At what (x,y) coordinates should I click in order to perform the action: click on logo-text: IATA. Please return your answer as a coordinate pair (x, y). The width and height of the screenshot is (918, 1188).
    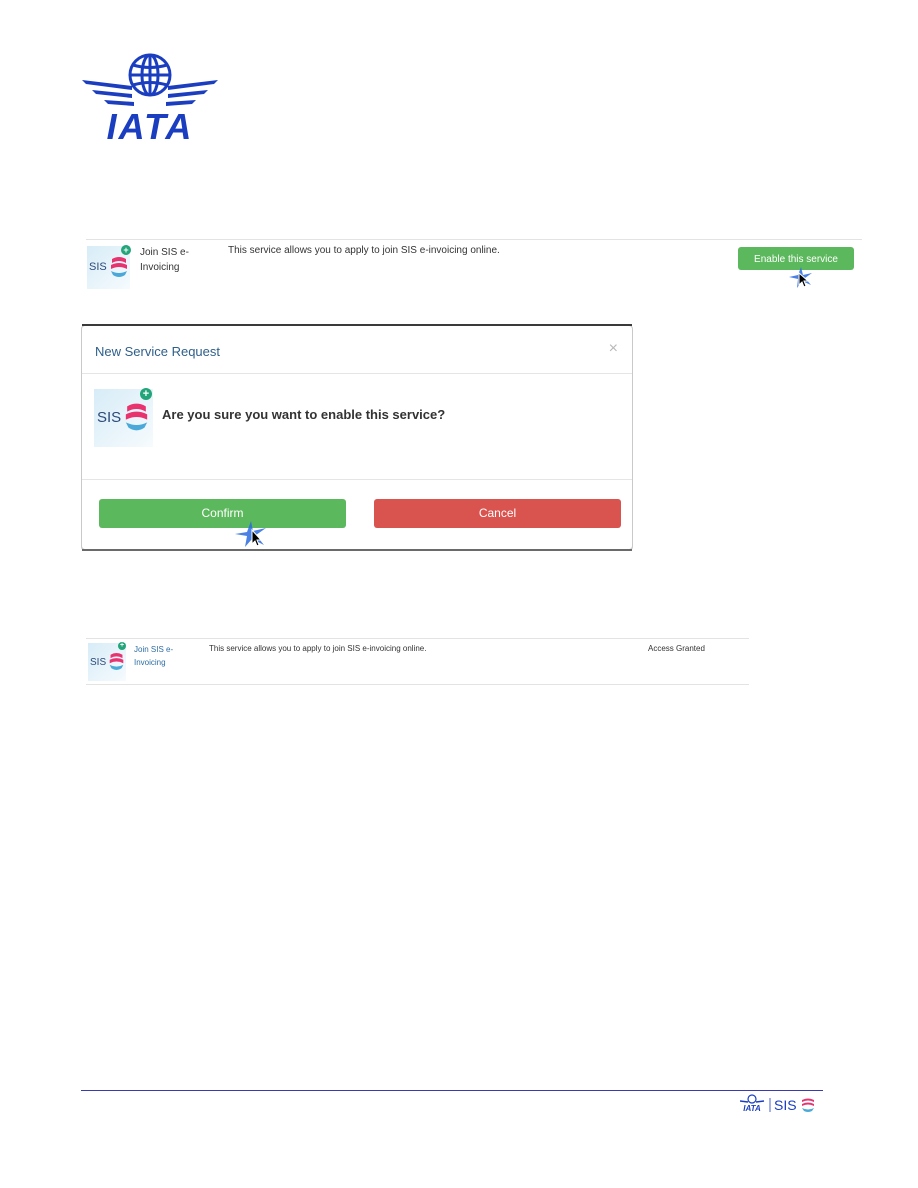
    Looking at the image, I should click on (150, 124).